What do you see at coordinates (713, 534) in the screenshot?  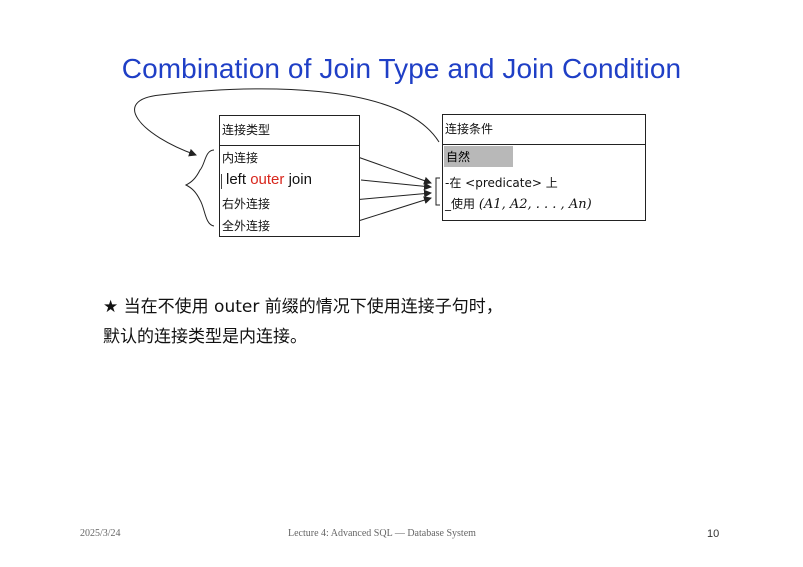 I see `page-number: 10` at bounding box center [713, 534].